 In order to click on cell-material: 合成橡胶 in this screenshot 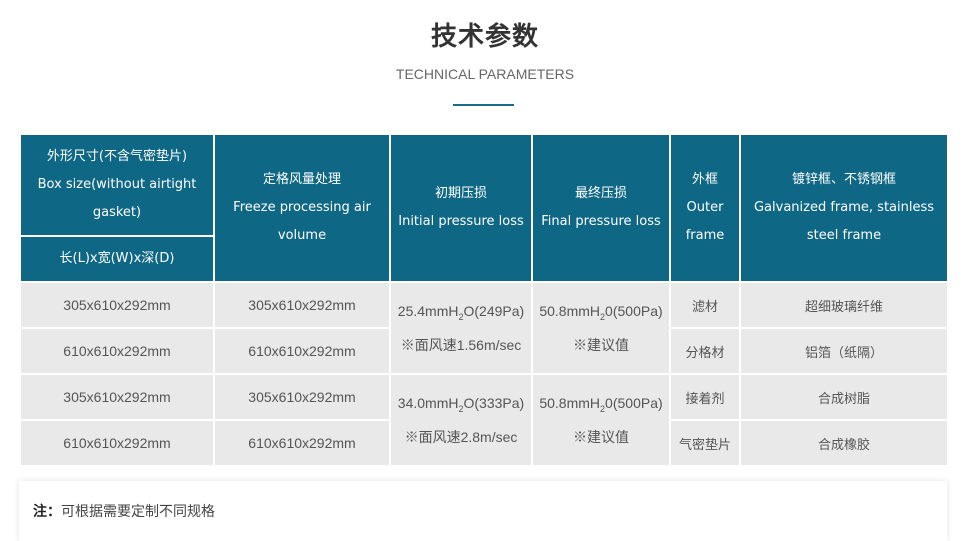, I will do `click(844, 443)`.